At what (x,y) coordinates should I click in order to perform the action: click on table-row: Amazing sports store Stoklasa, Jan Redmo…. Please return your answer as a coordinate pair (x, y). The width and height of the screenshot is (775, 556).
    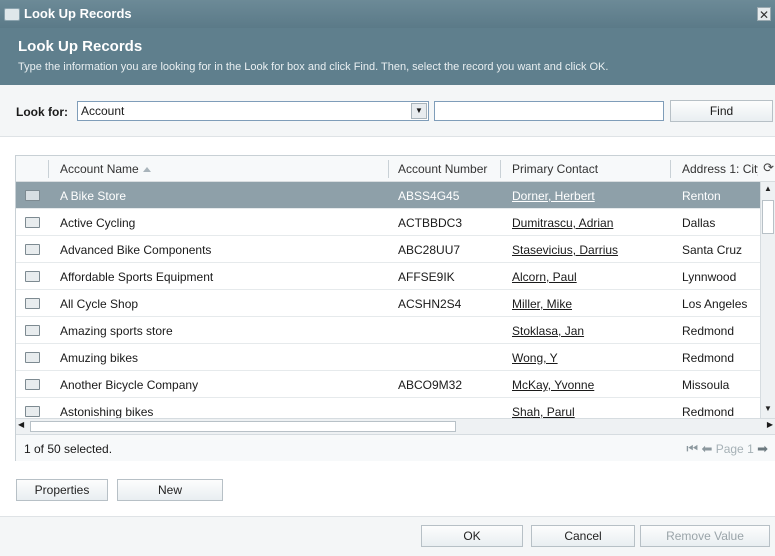
    Looking at the image, I should click on (388, 330).